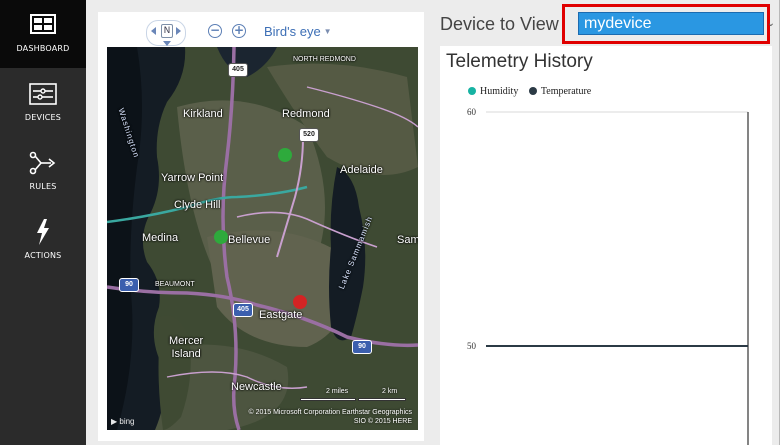 The image size is (780, 445). I want to click on legend-label-humidity: Humidity, so click(499, 91).